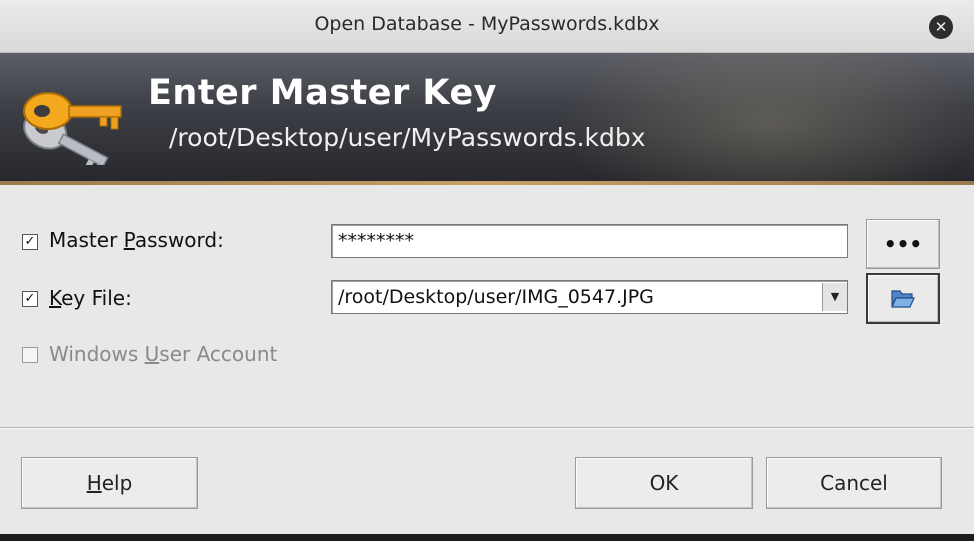  Describe the element at coordinates (322, 93) in the screenshot. I see `banner-heading: Enter Master Key` at that location.